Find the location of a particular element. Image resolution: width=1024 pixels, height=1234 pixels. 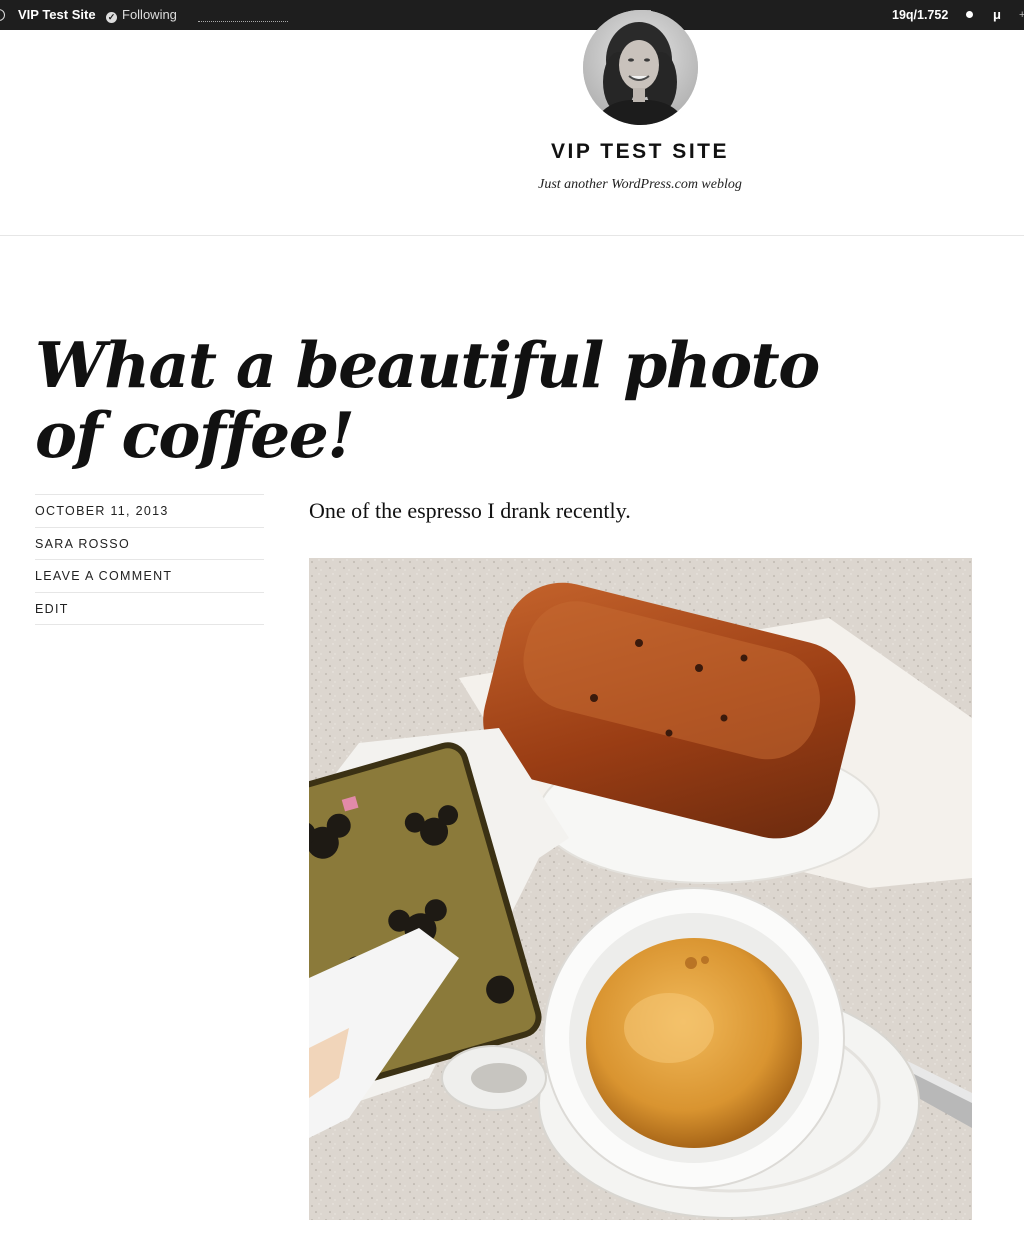

site-avatar is located at coordinates (640, 67).